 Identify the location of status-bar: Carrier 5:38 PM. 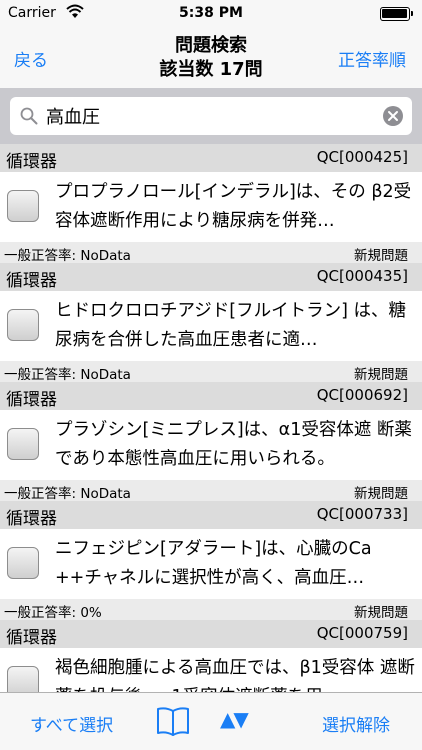
(211, 14).